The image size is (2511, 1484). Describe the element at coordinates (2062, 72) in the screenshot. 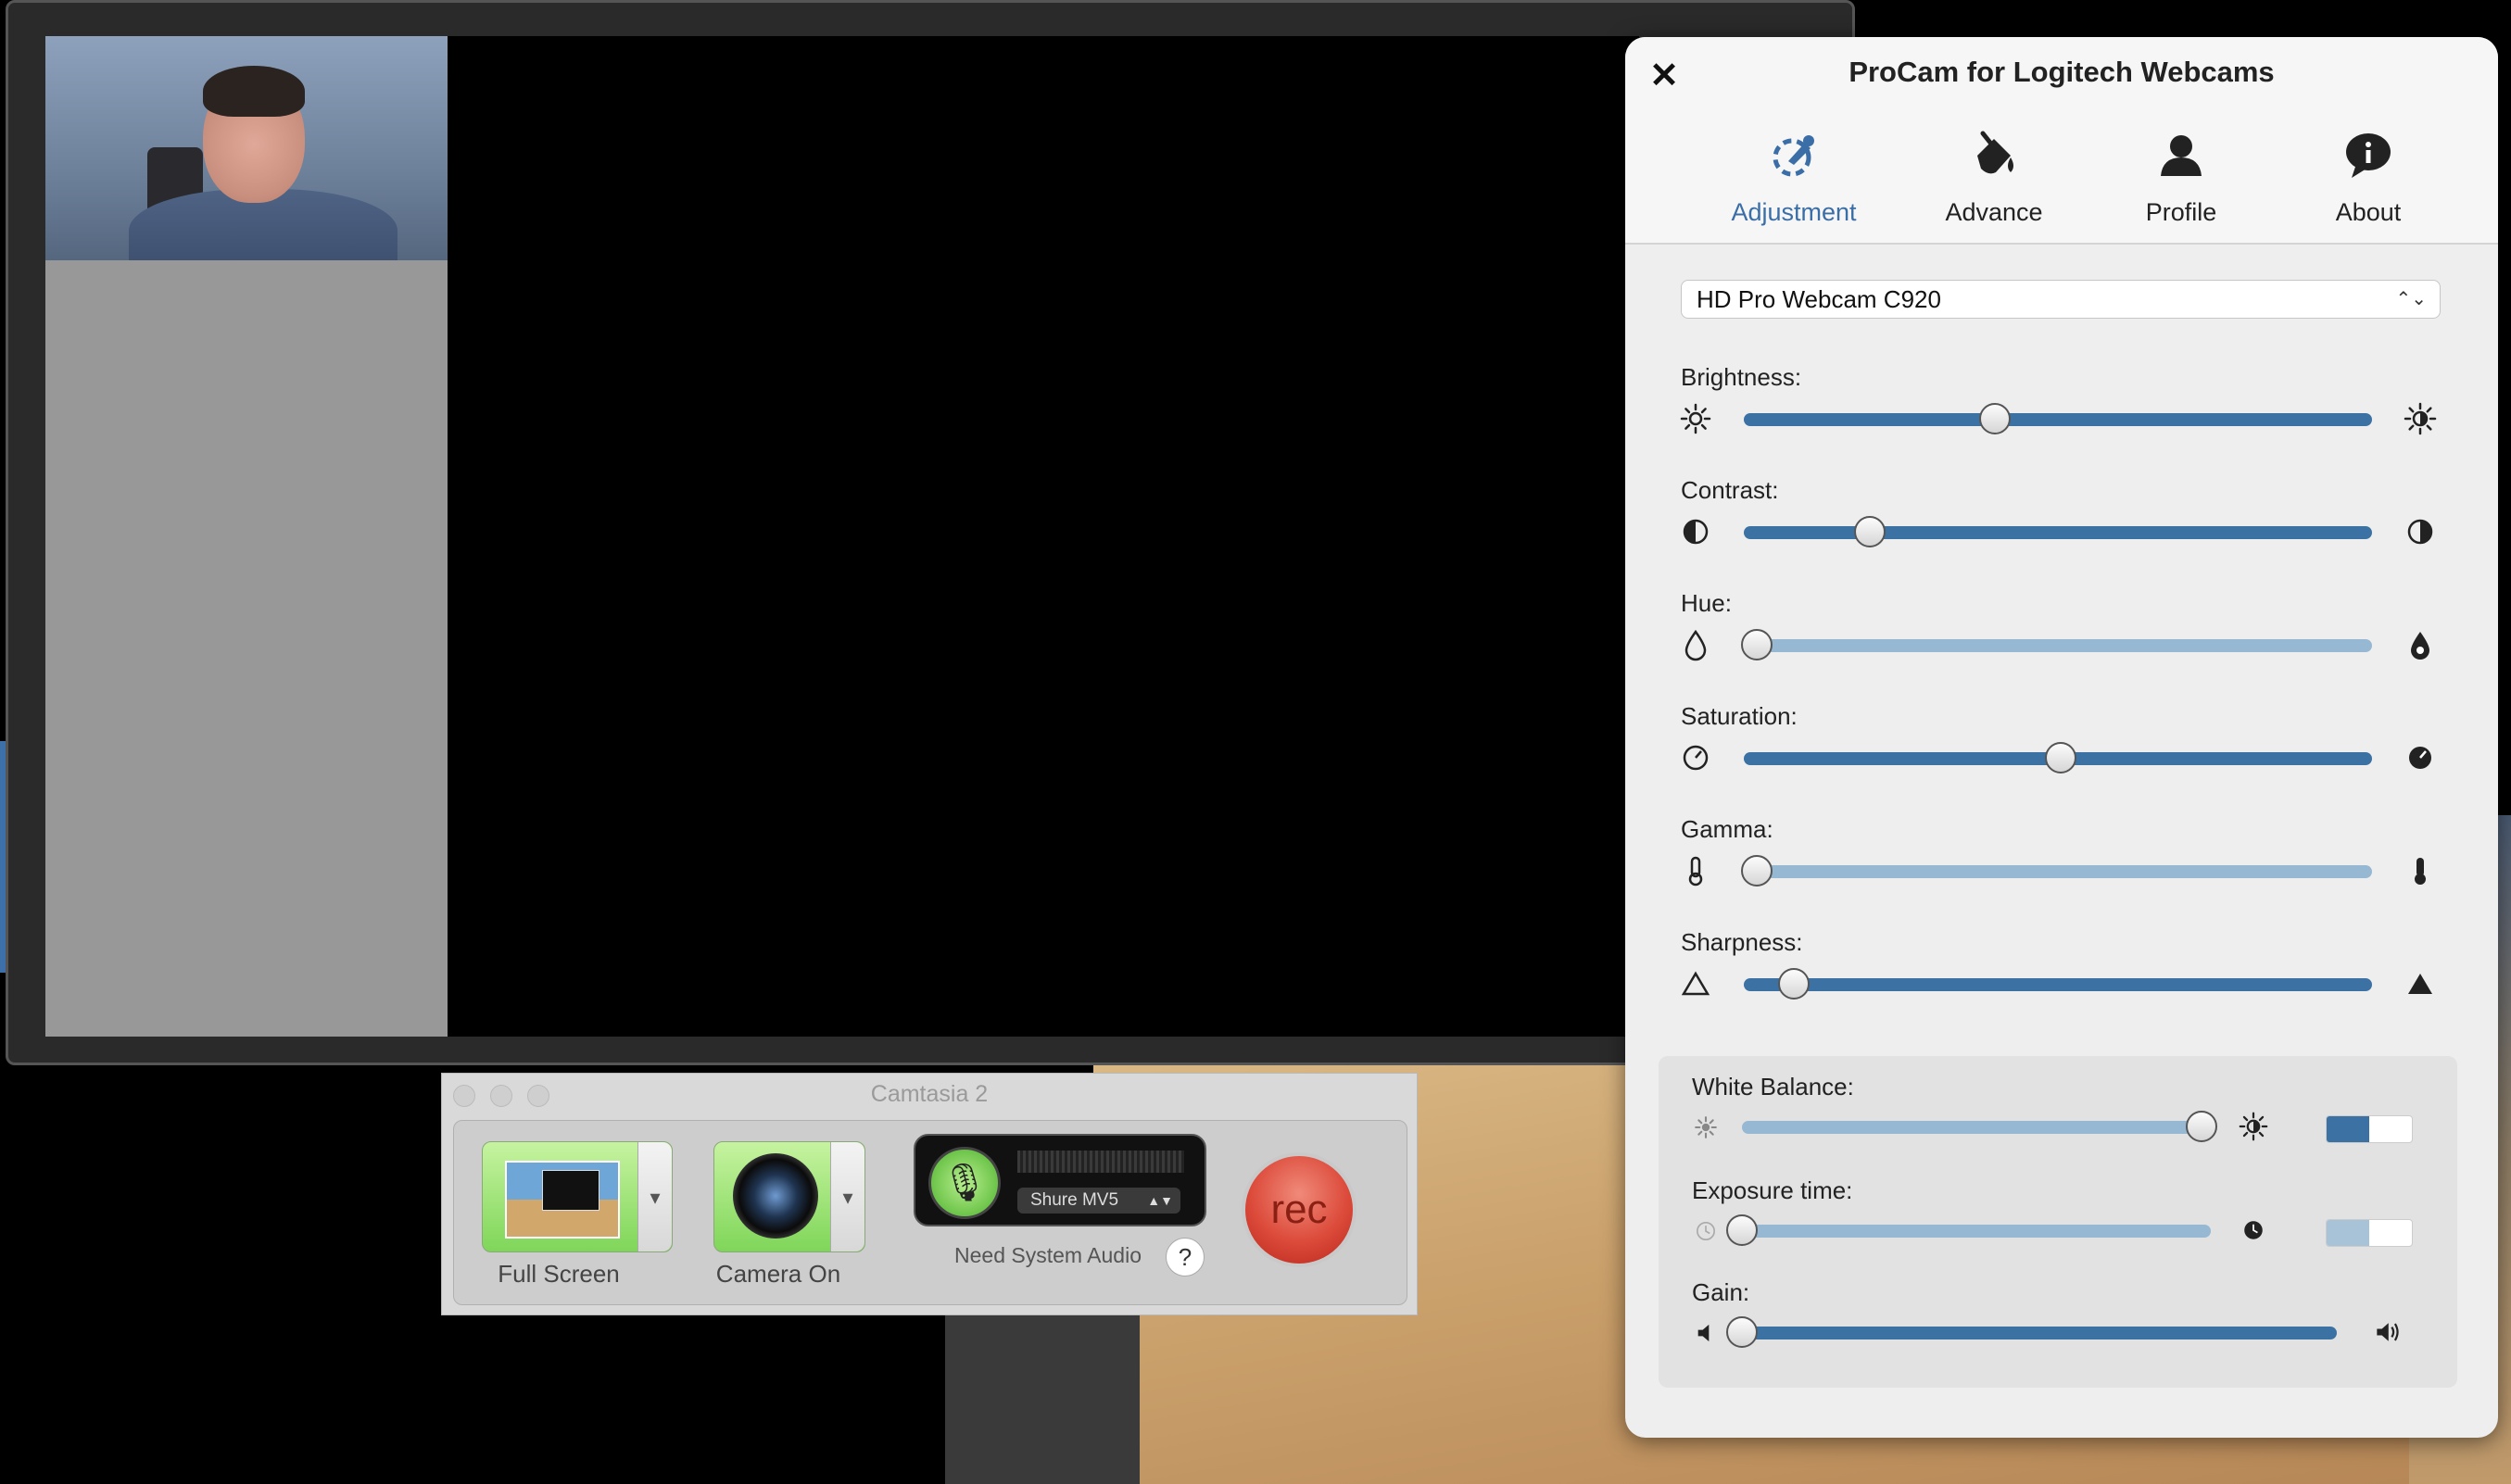

I see `panel-title: ProCam for Logitech Webcams` at that location.